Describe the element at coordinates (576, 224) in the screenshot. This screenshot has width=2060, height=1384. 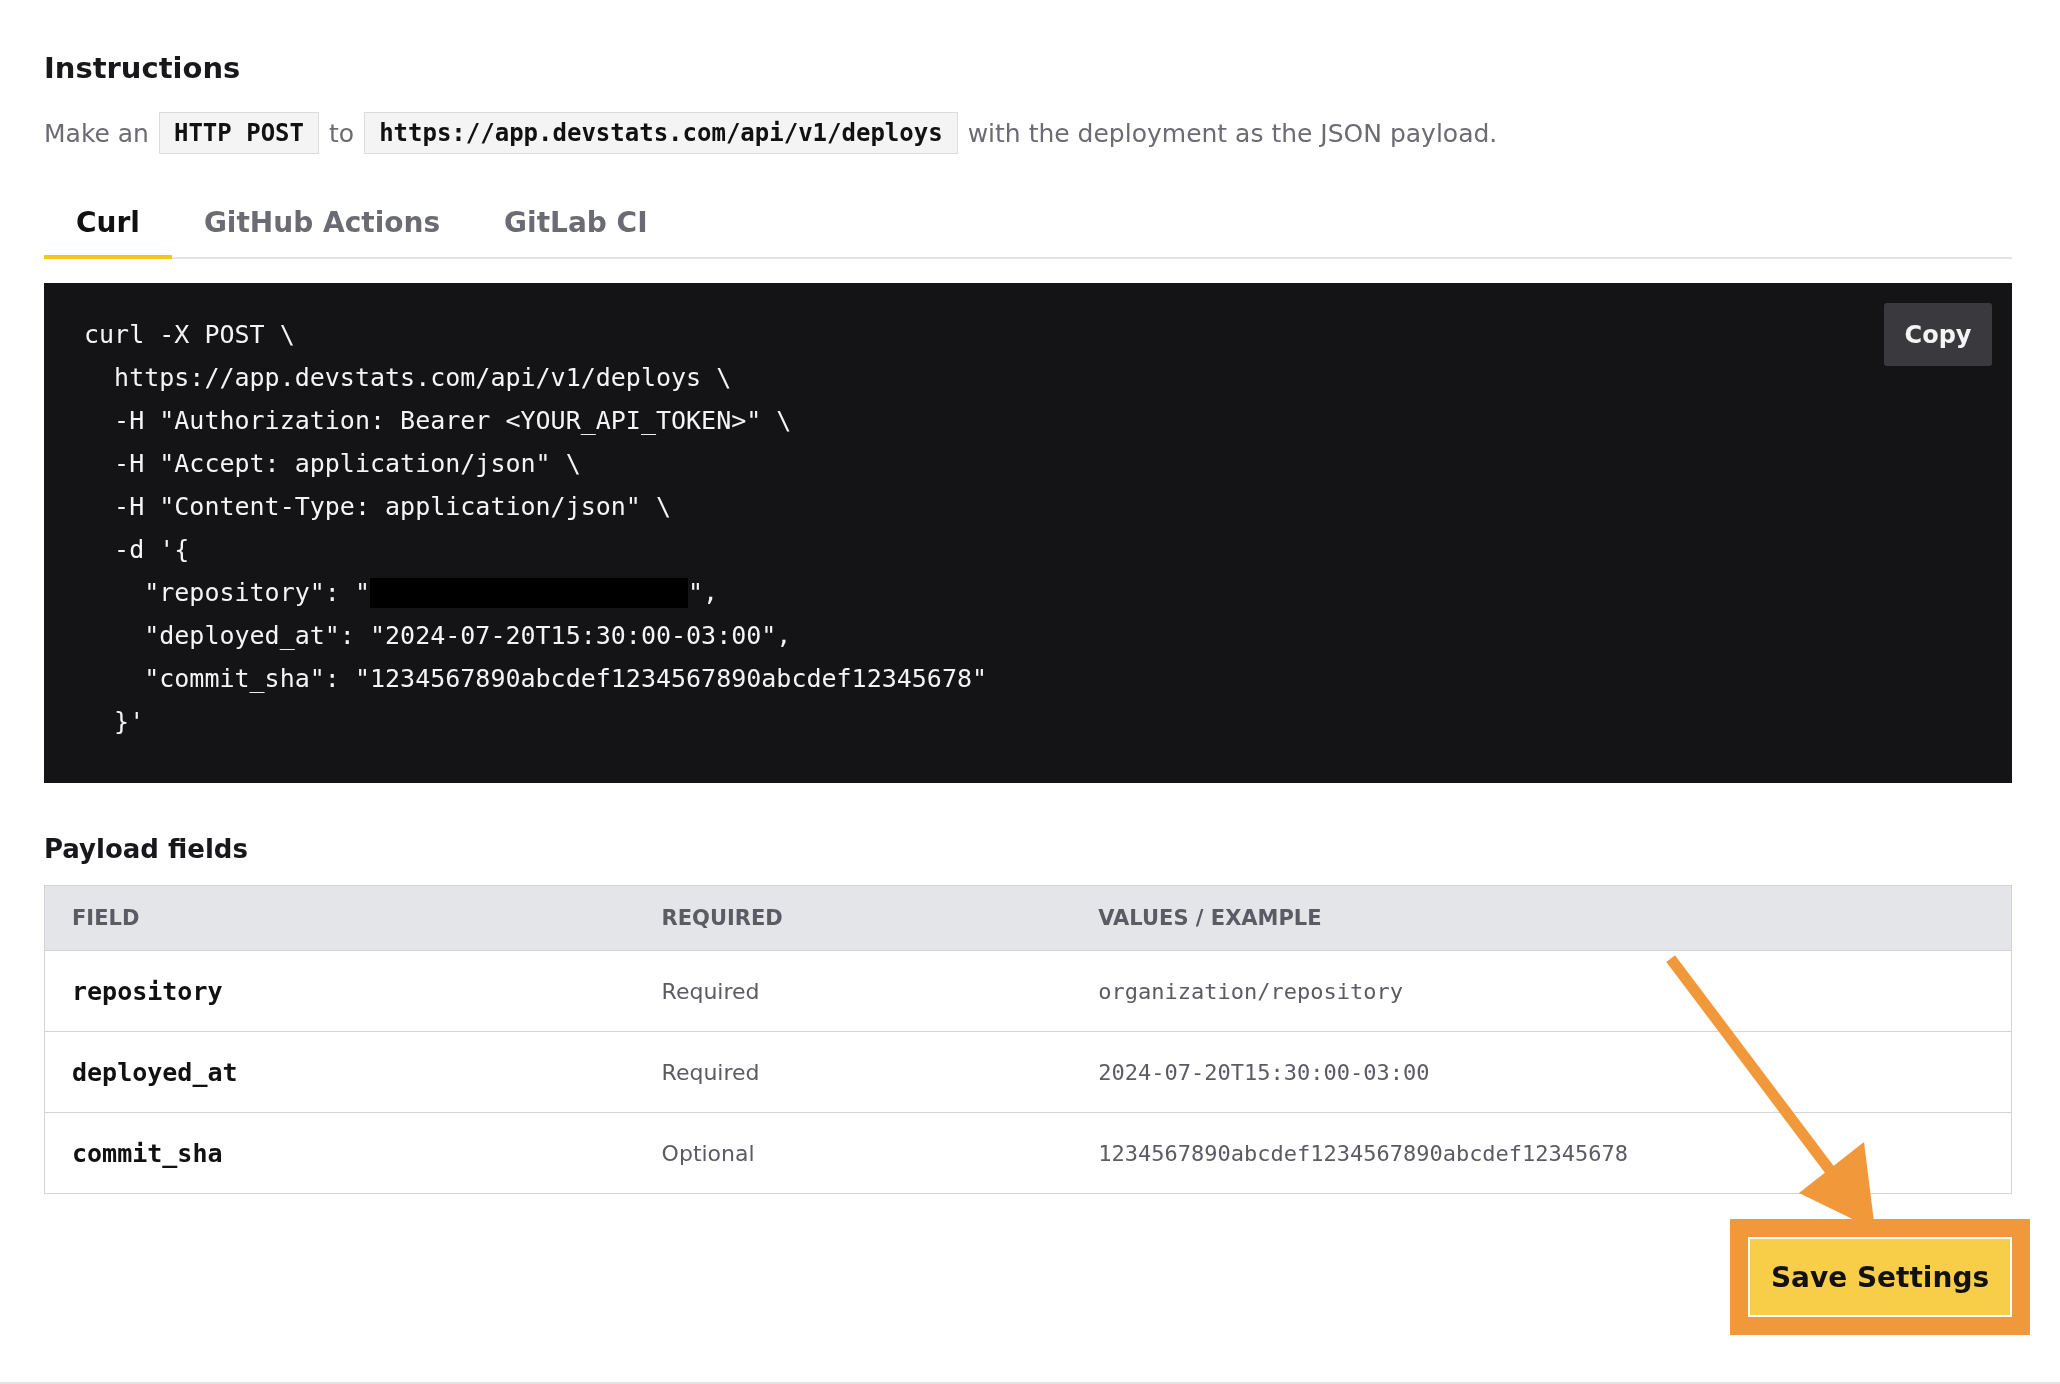
I see `tab: GitLab CI` at that location.